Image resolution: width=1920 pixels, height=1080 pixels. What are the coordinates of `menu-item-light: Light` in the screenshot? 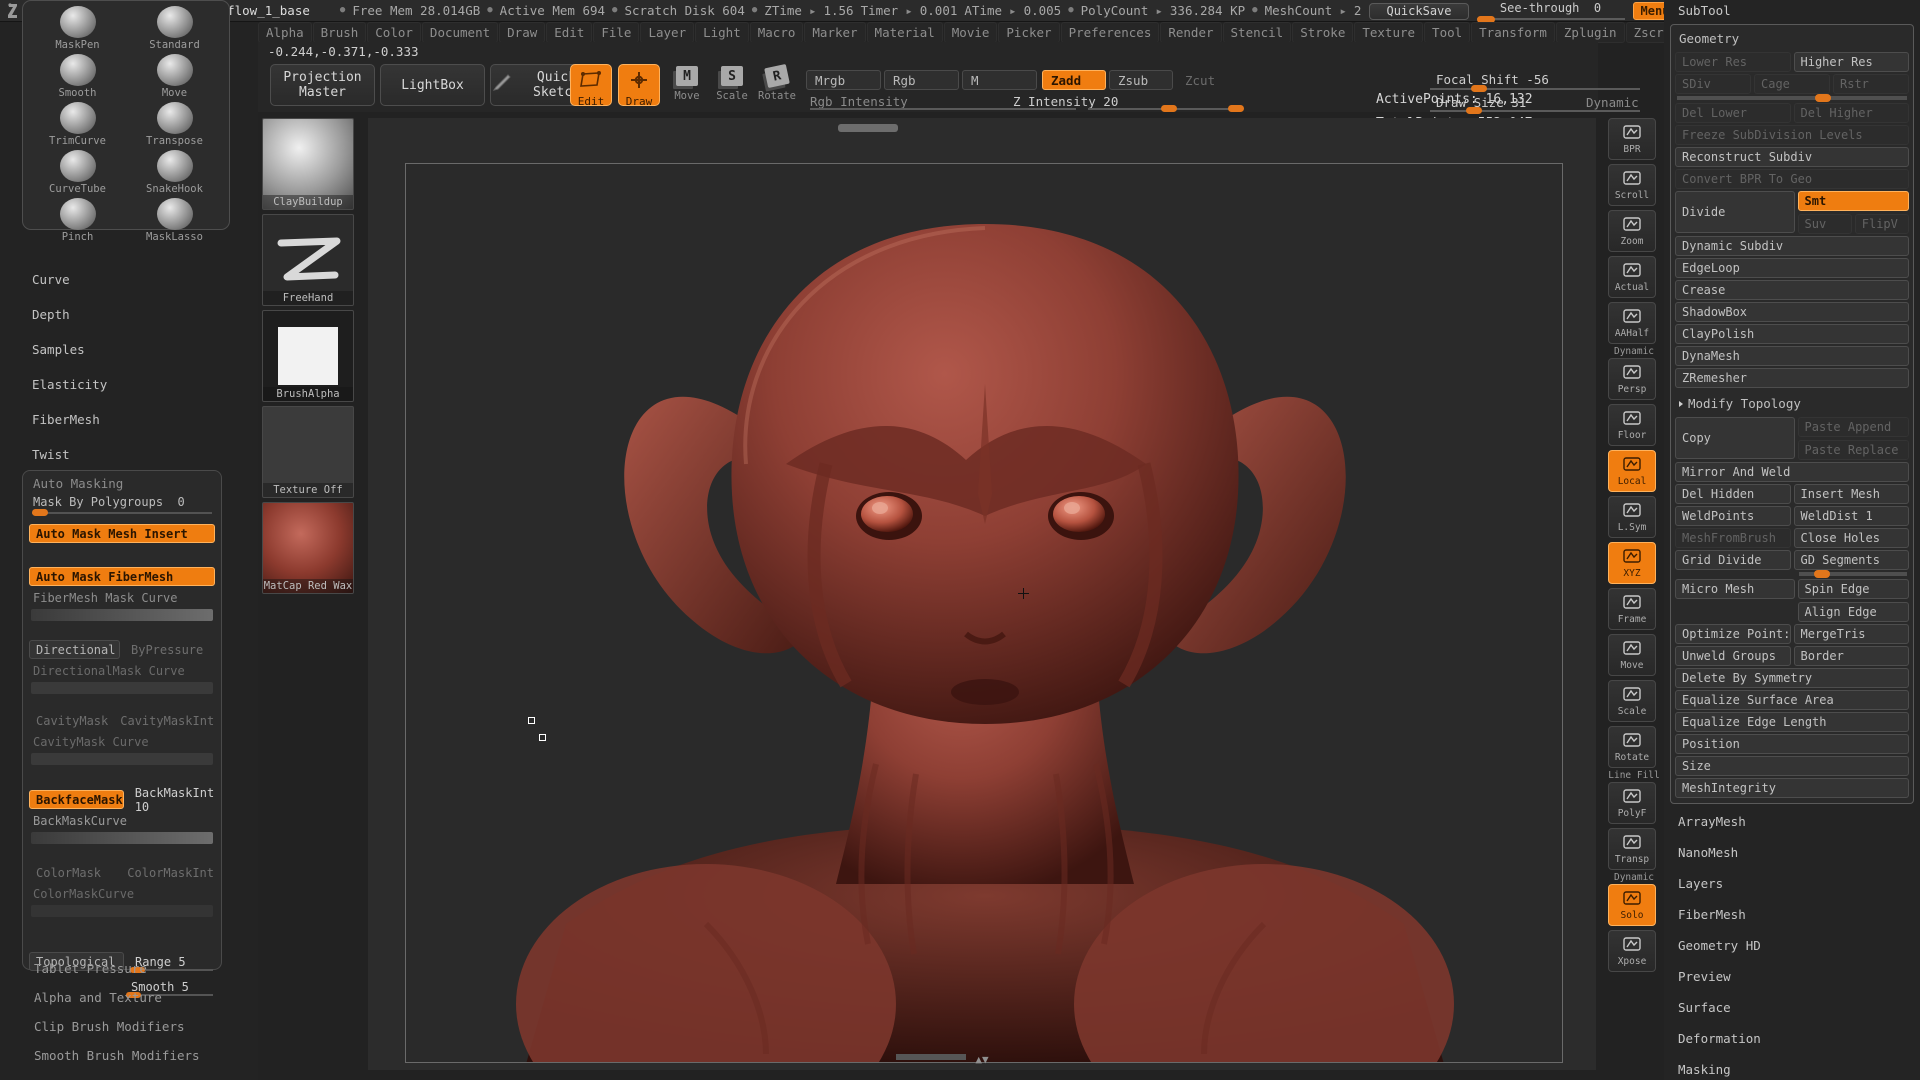 It's located at (722, 32).